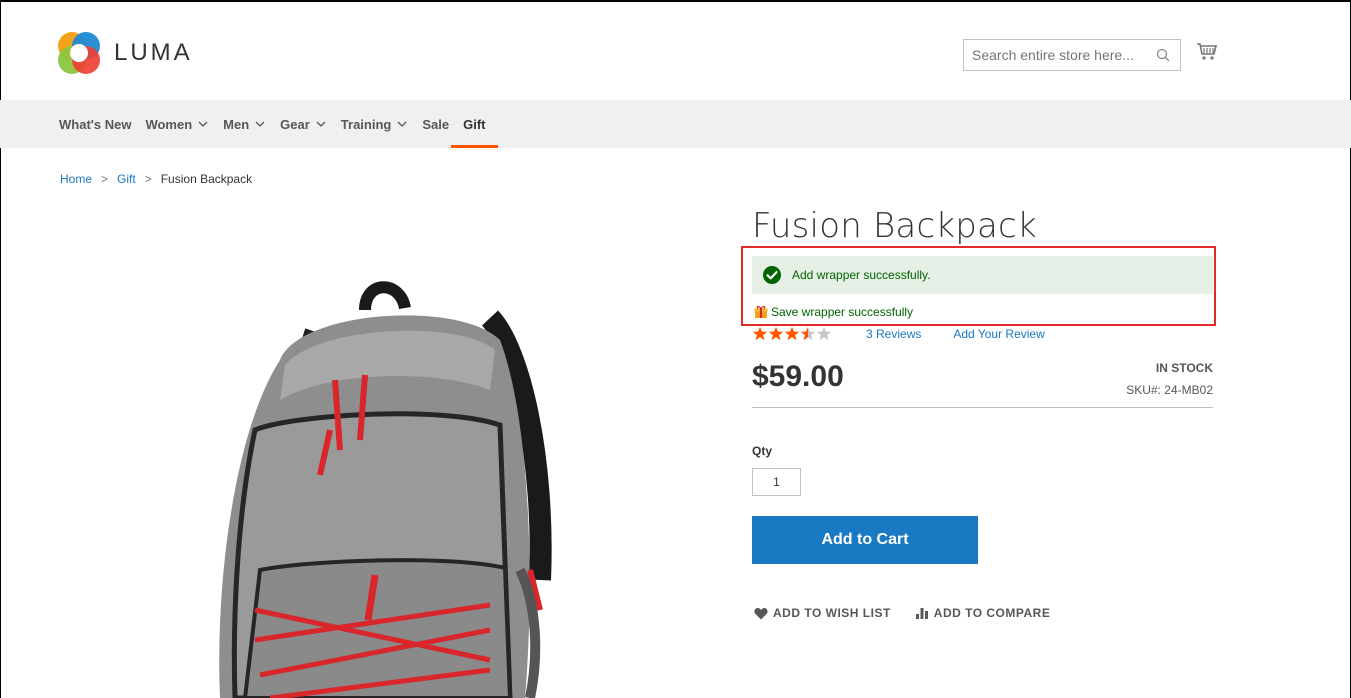 Image resolution: width=1351 pixels, height=698 pixels. Describe the element at coordinates (992, 613) in the screenshot. I see `compare-label: ADD TO COMPARE` at that location.